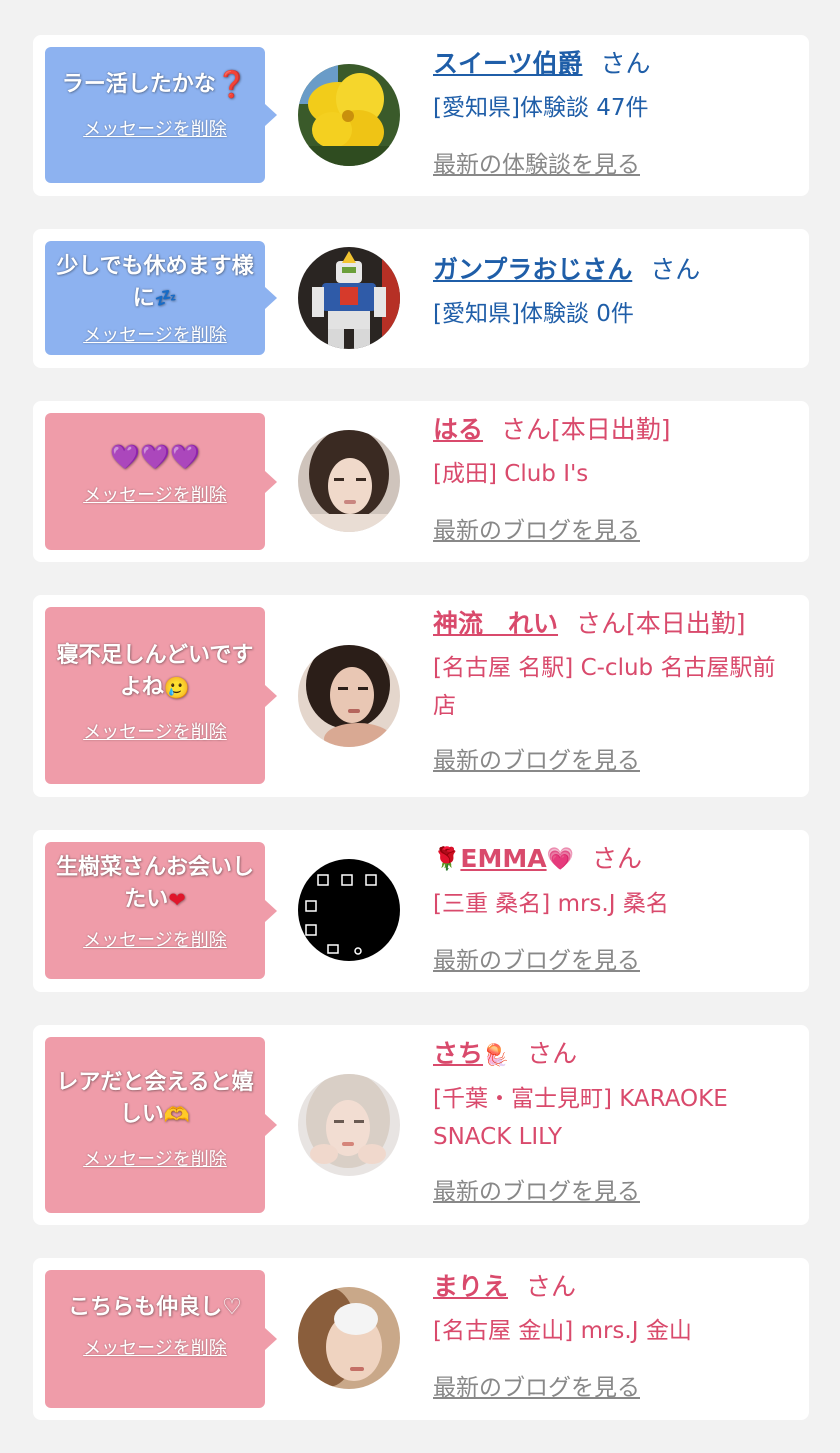 This screenshot has height=1453, width=840. Describe the element at coordinates (177, 1115) in the screenshot. I see `heart-hands-icon: 🫶` at that location.